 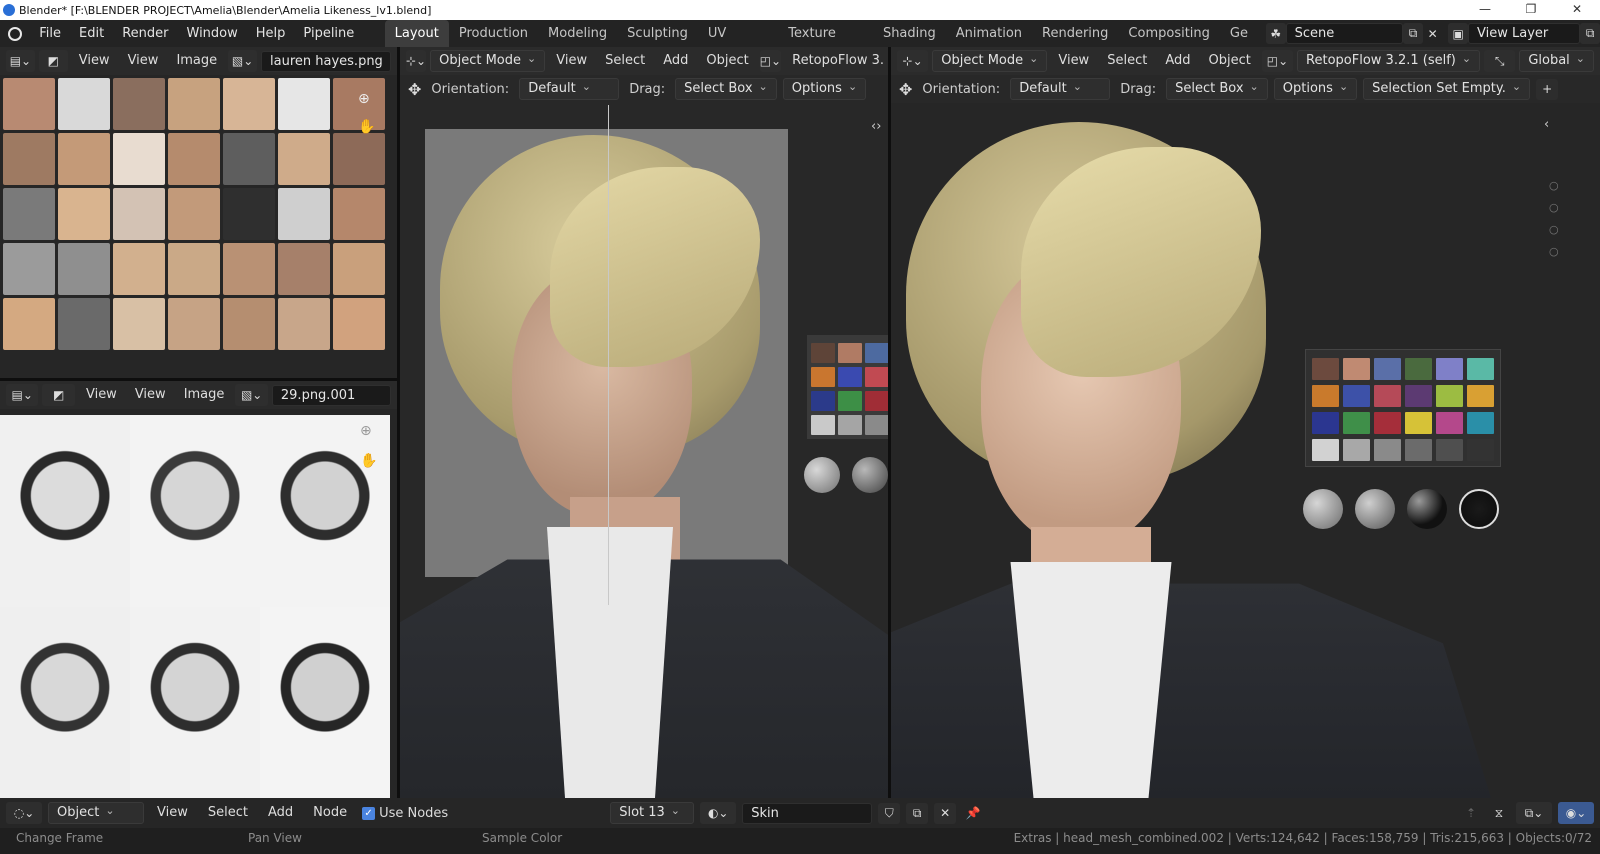 What do you see at coordinates (917, 813) in the screenshot?
I see `duplicate-material-icon: ⧉` at bounding box center [917, 813].